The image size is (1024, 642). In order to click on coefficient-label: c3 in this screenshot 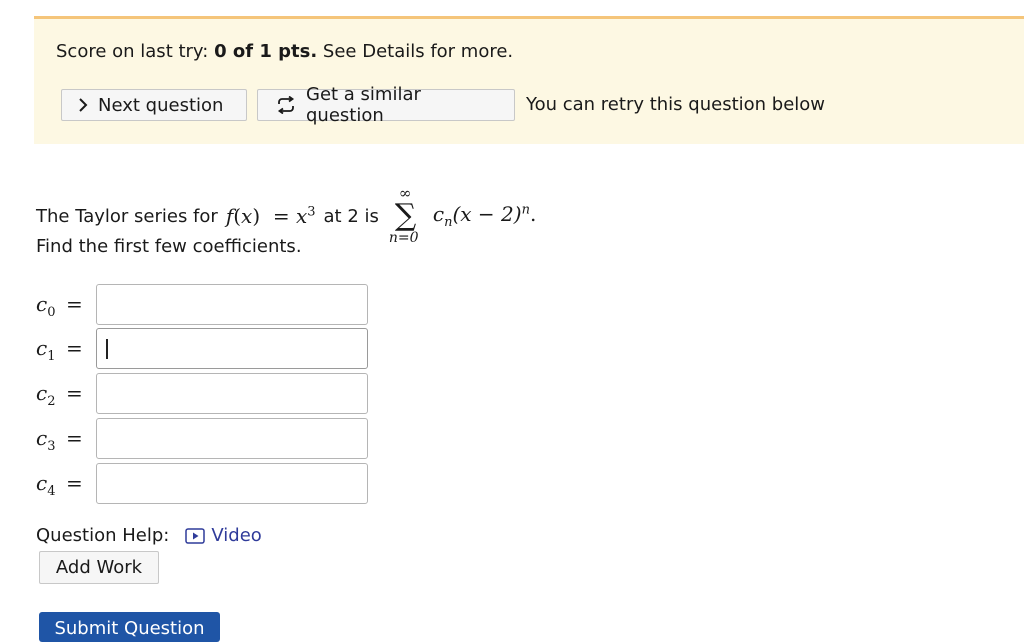, I will do `click(46, 440)`.